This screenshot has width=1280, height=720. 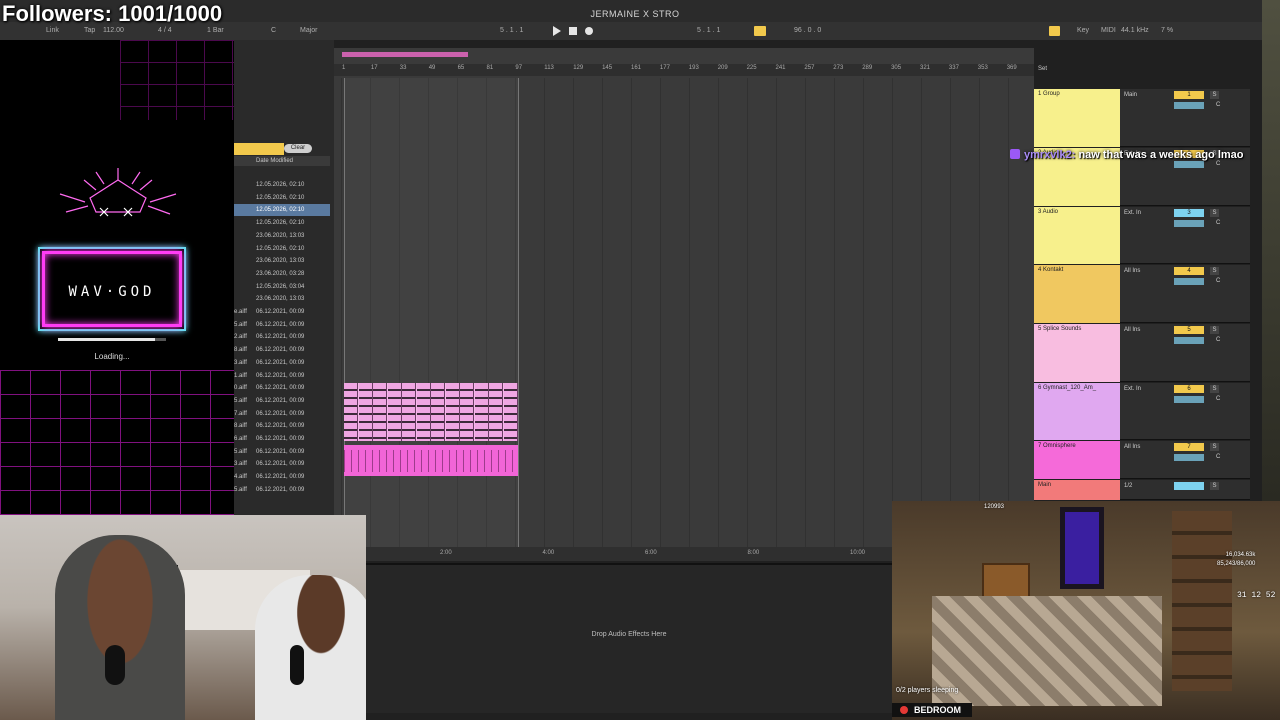 What do you see at coordinates (1189, 447) in the screenshot?
I see `track-activator: 7` at bounding box center [1189, 447].